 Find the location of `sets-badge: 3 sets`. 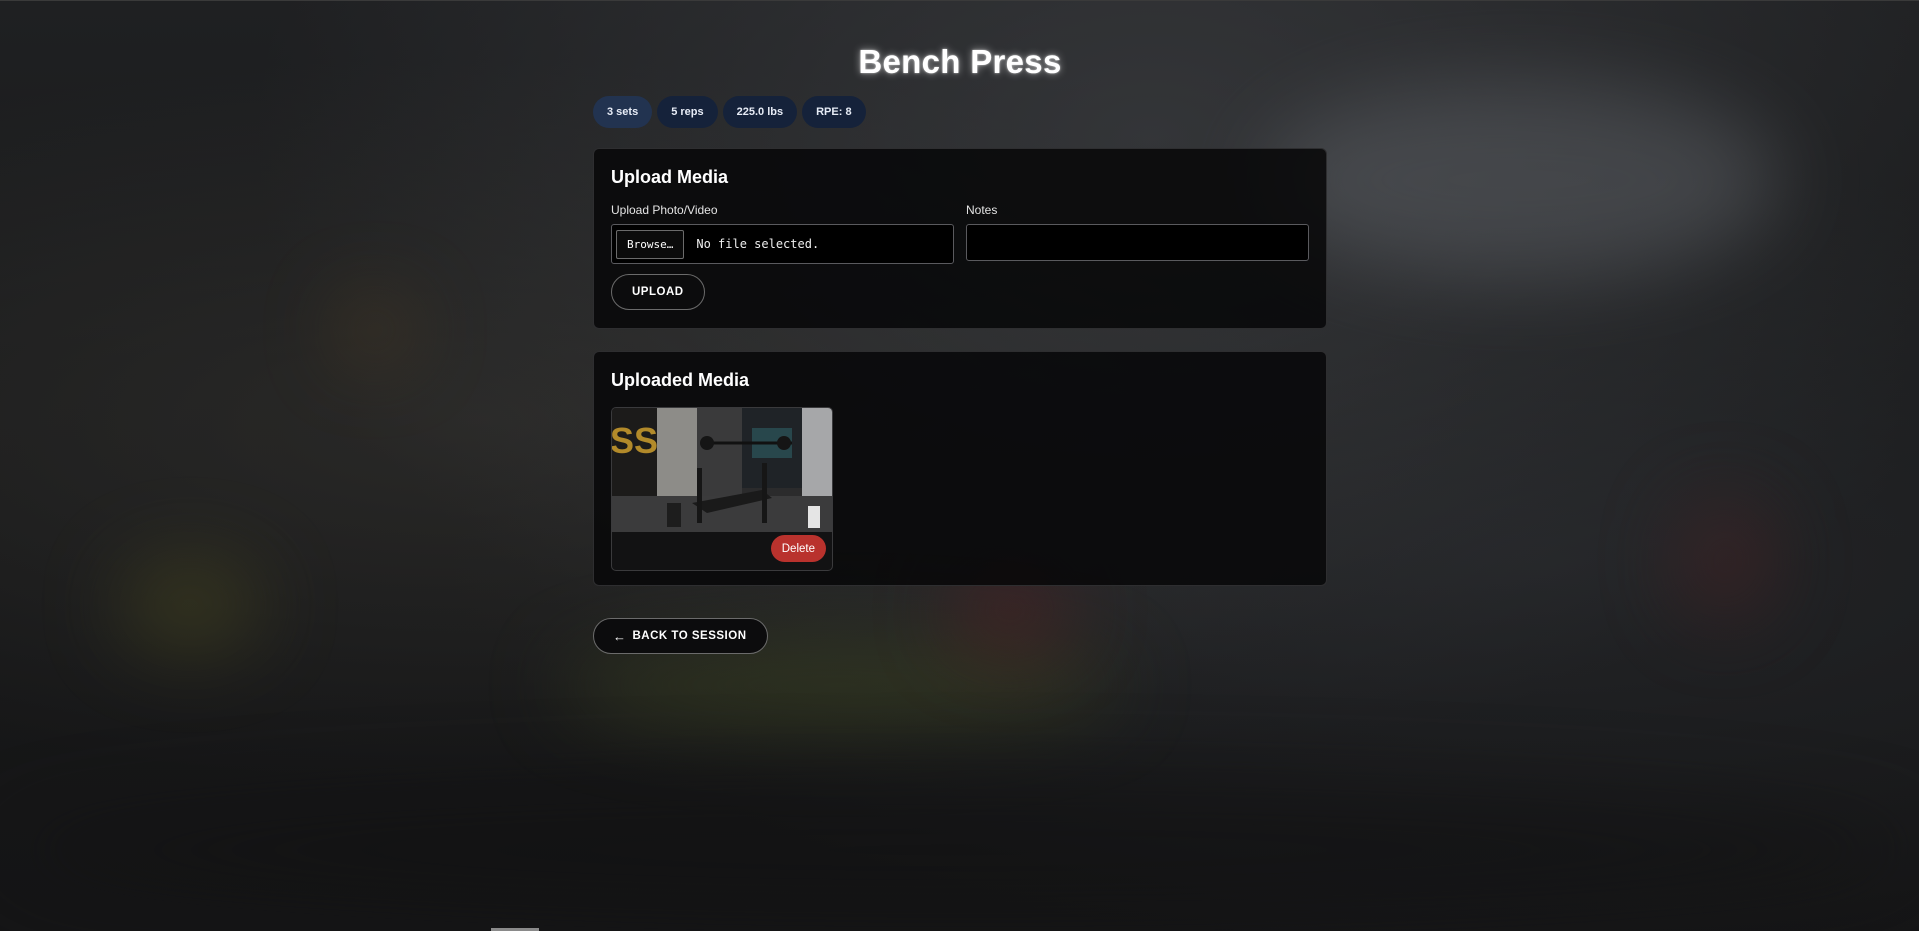

sets-badge: 3 sets is located at coordinates (623, 112).